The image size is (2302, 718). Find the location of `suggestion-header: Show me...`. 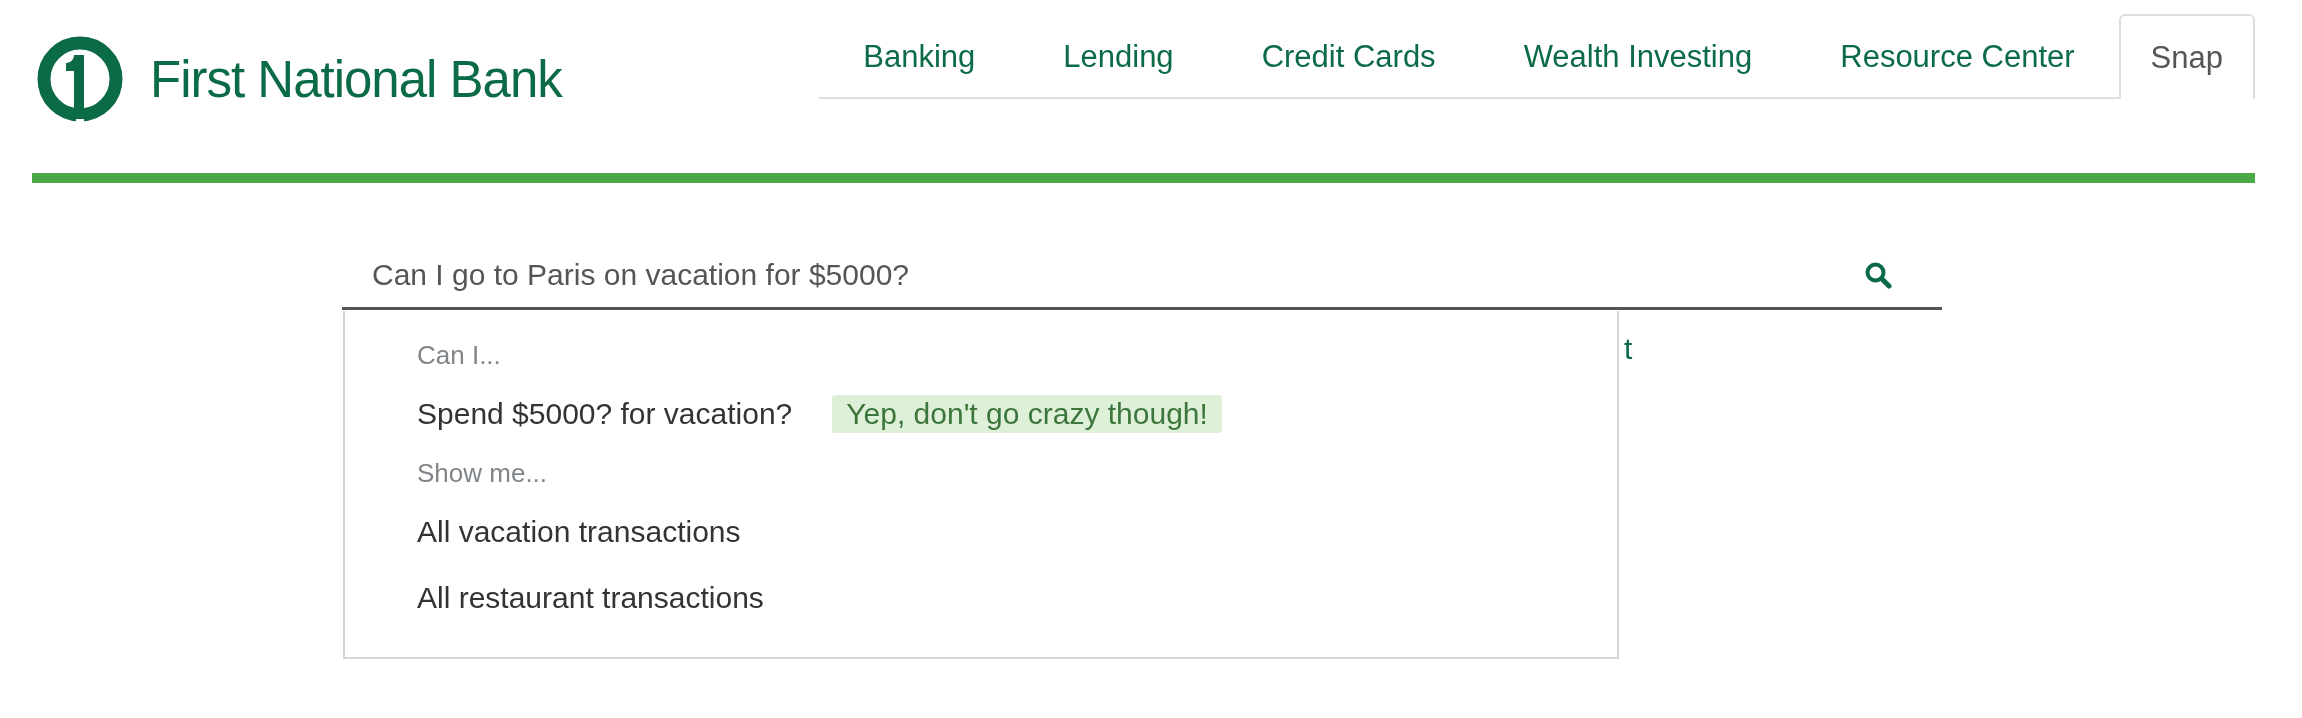

suggestion-header: Show me... is located at coordinates (482, 473).